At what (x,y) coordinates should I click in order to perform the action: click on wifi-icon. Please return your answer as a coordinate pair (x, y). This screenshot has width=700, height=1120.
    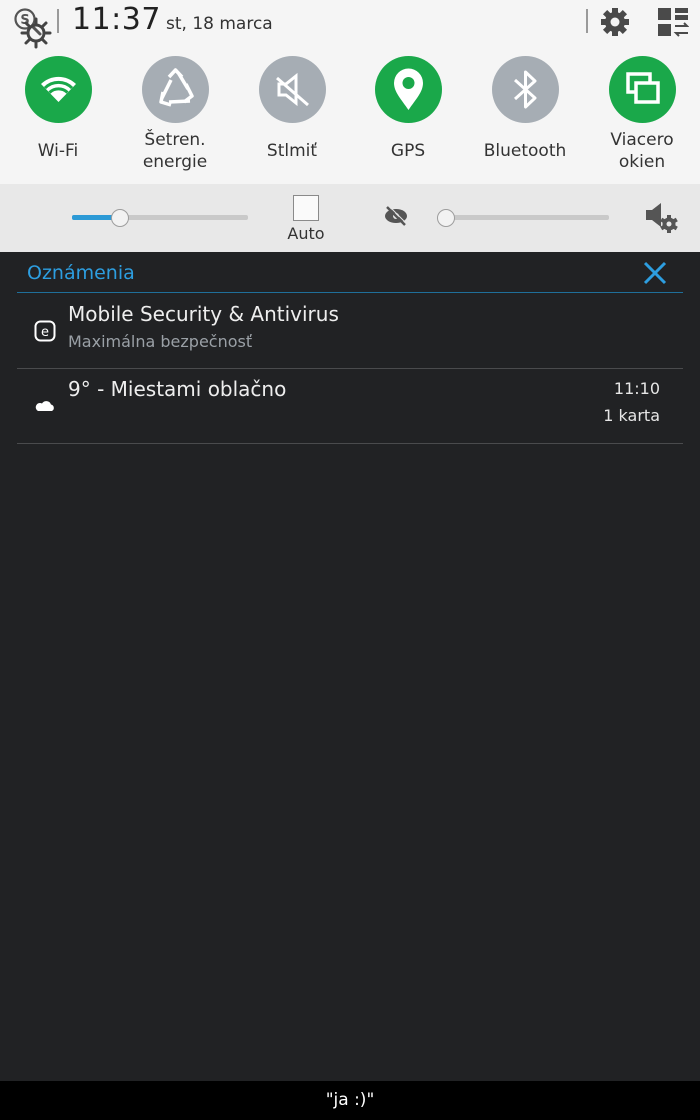
    Looking at the image, I should click on (58, 89).